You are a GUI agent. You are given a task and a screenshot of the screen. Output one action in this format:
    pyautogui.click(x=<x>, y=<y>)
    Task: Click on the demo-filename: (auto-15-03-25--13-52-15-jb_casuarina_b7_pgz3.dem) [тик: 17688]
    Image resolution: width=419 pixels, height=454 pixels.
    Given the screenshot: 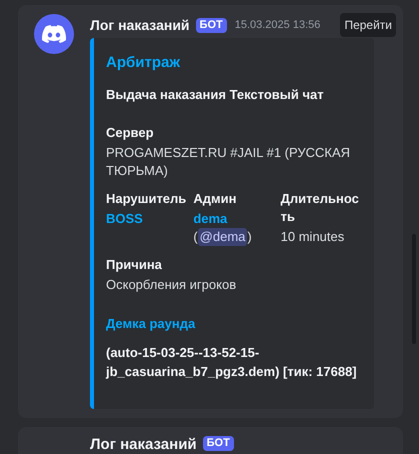 What is the action you would take?
    pyautogui.click(x=232, y=362)
    